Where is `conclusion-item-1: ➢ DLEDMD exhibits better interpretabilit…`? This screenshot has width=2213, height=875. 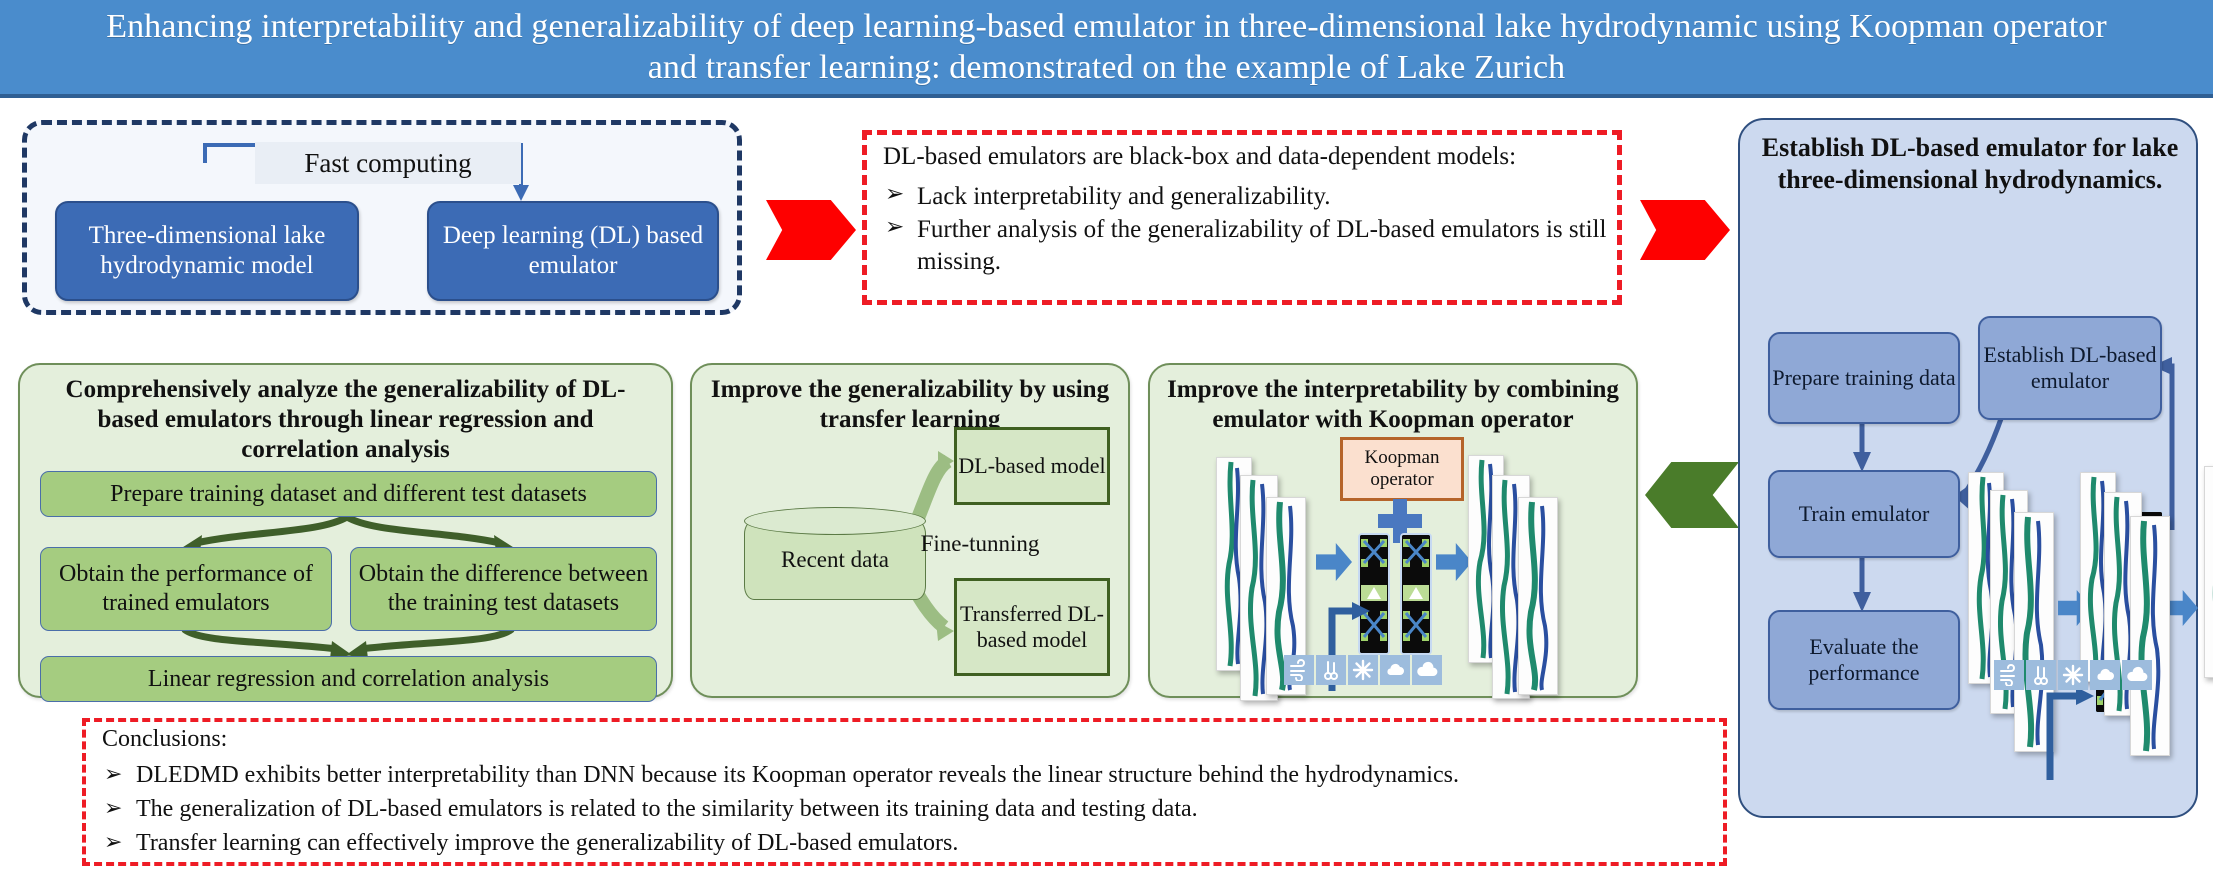 conclusion-item-1: ➢ DLEDMD exhibits better interpretabilit… is located at coordinates (902, 775).